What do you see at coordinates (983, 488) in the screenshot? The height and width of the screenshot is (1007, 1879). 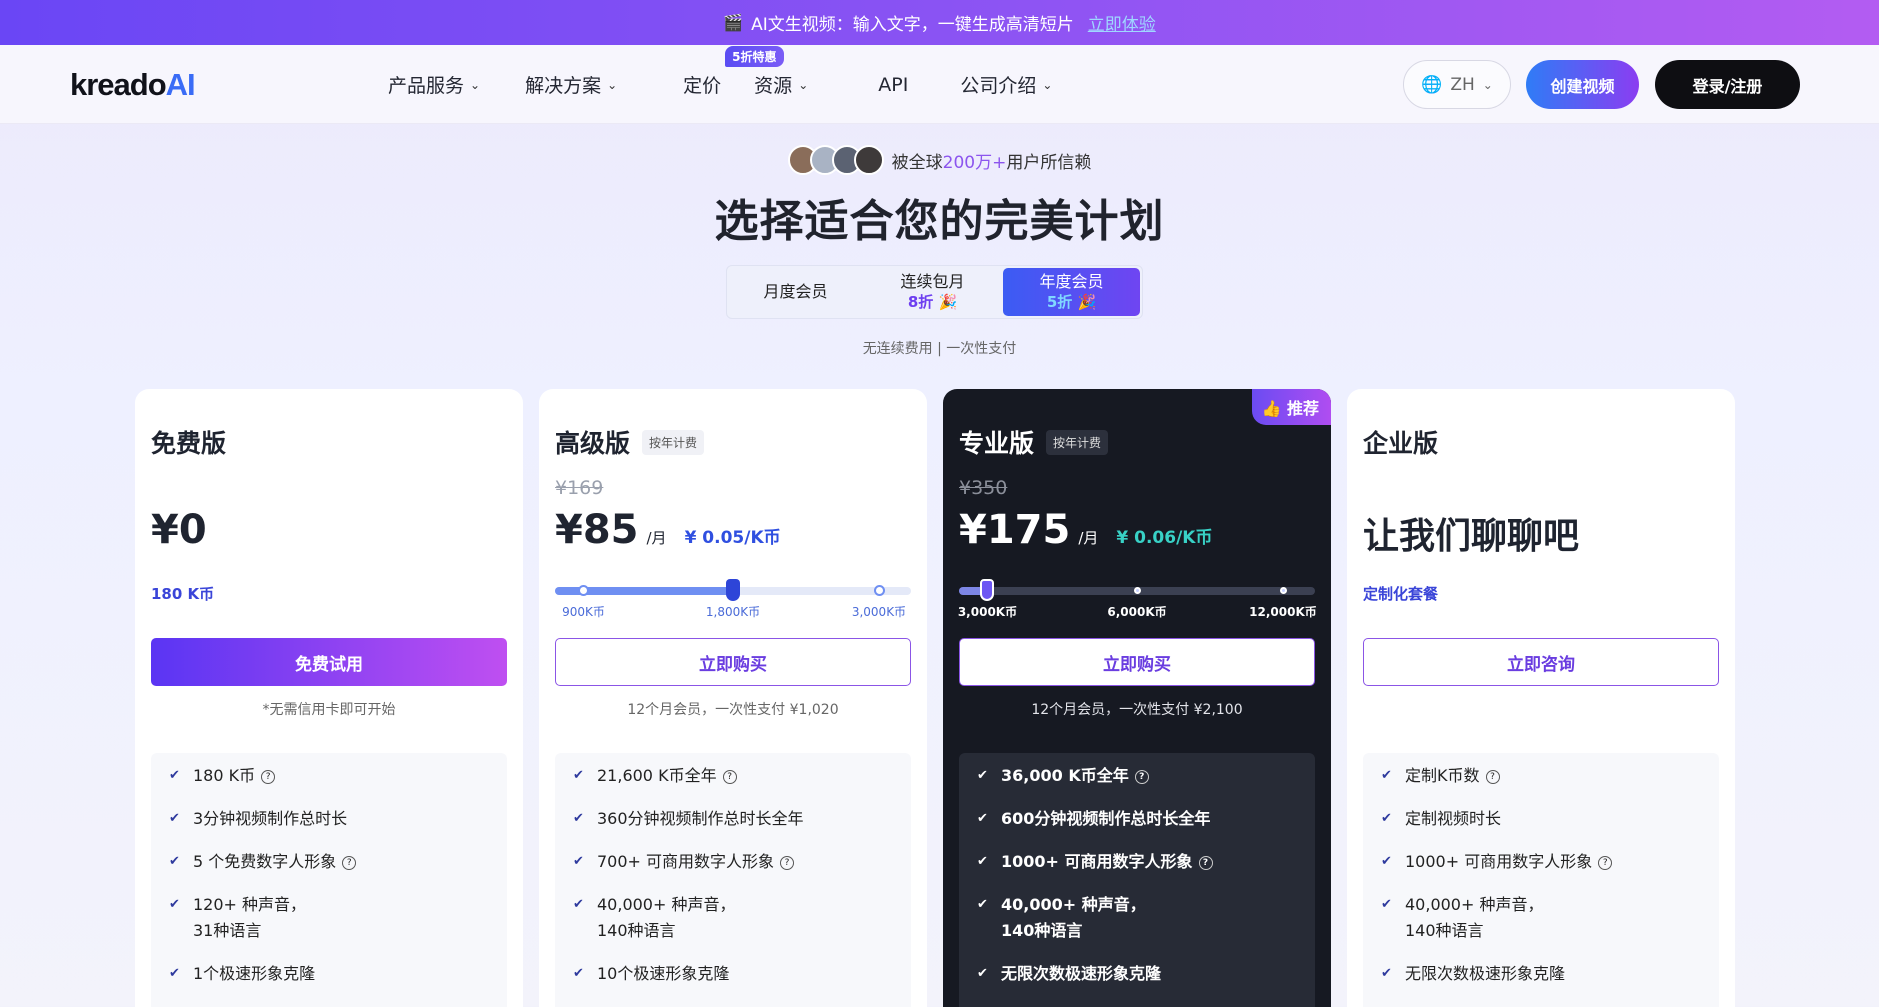 I see `original-price: ¥350` at bounding box center [983, 488].